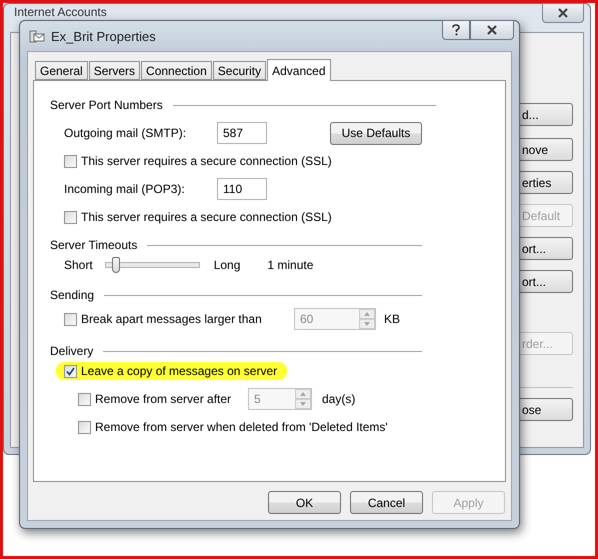 The width and height of the screenshot is (598, 559). What do you see at coordinates (60, 12) in the screenshot?
I see `window-title: Internet Accounts` at bounding box center [60, 12].